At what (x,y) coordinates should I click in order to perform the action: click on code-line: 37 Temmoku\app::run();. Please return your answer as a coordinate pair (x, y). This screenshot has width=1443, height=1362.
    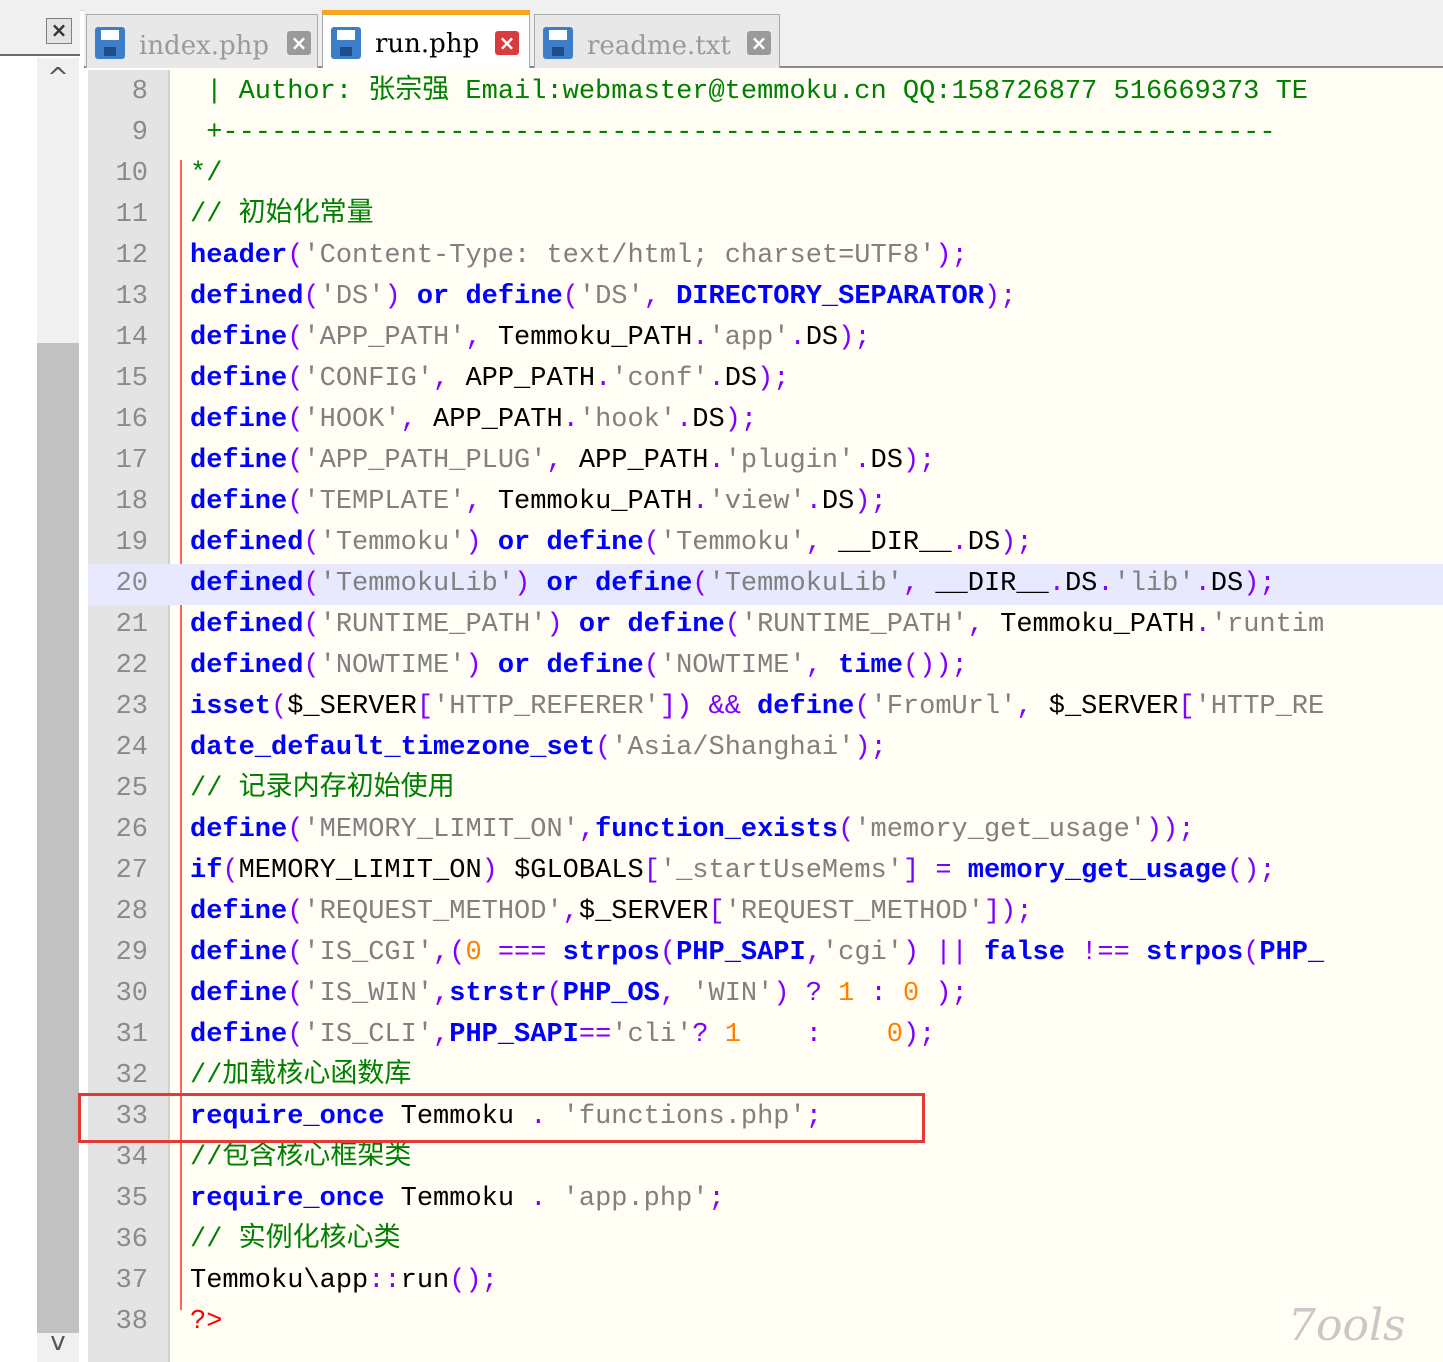
    Looking at the image, I should click on (765, 1281).